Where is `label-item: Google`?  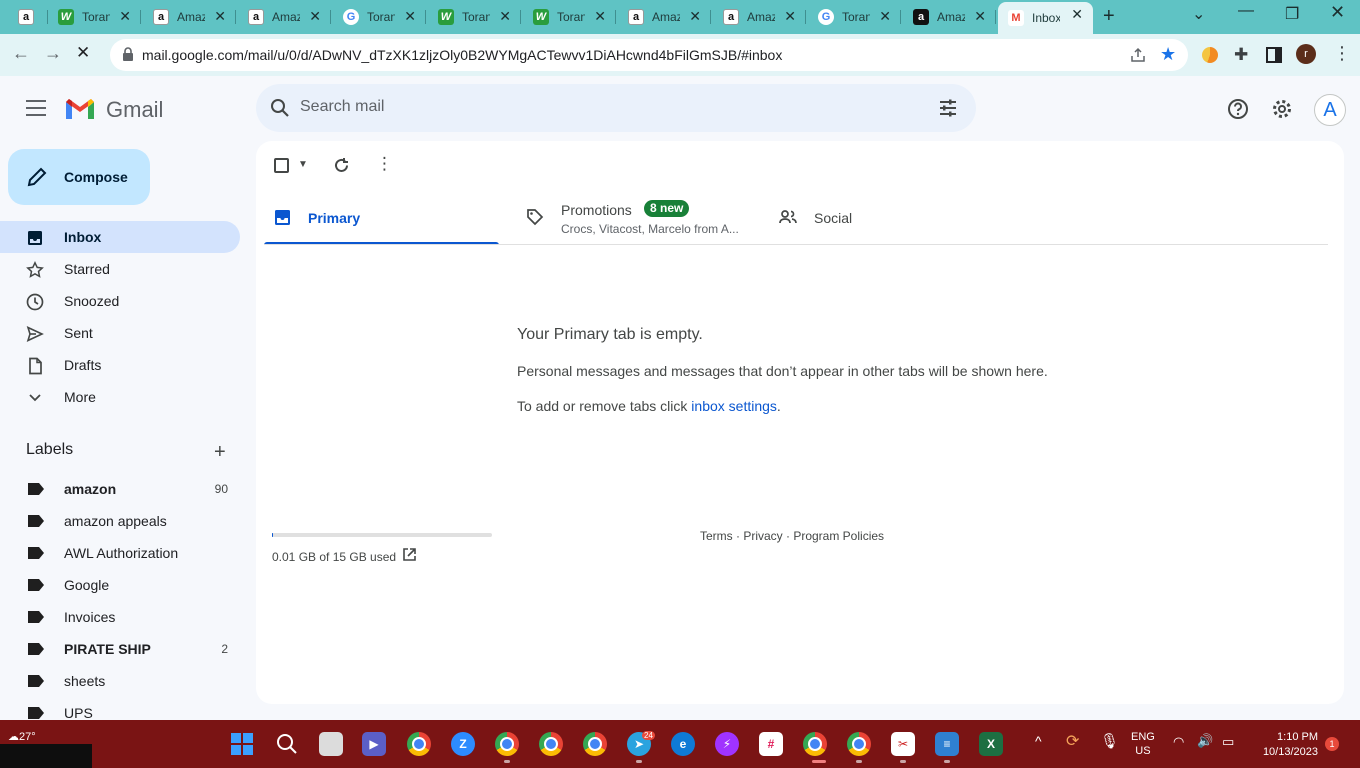 label-item: Google is located at coordinates (120, 585).